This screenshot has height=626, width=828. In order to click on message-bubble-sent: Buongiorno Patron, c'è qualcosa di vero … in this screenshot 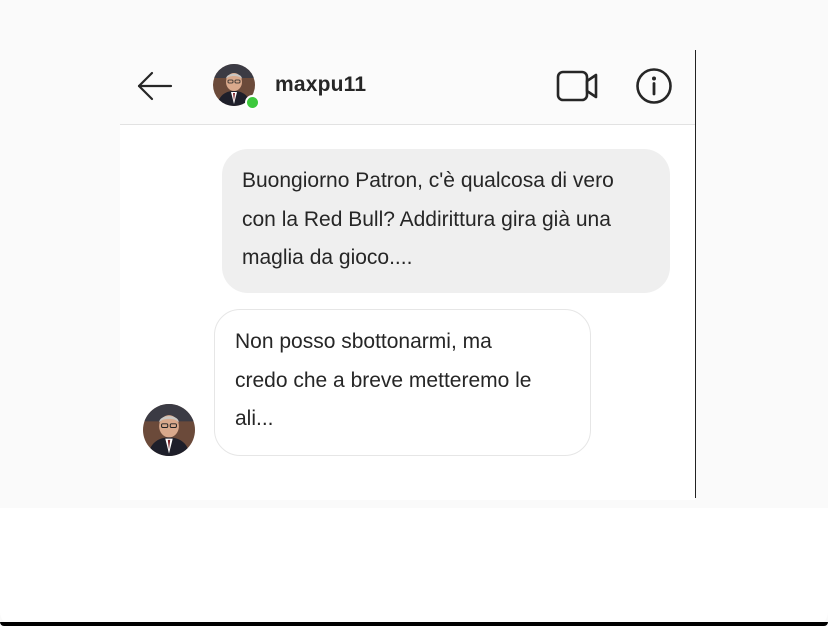, I will do `click(446, 221)`.